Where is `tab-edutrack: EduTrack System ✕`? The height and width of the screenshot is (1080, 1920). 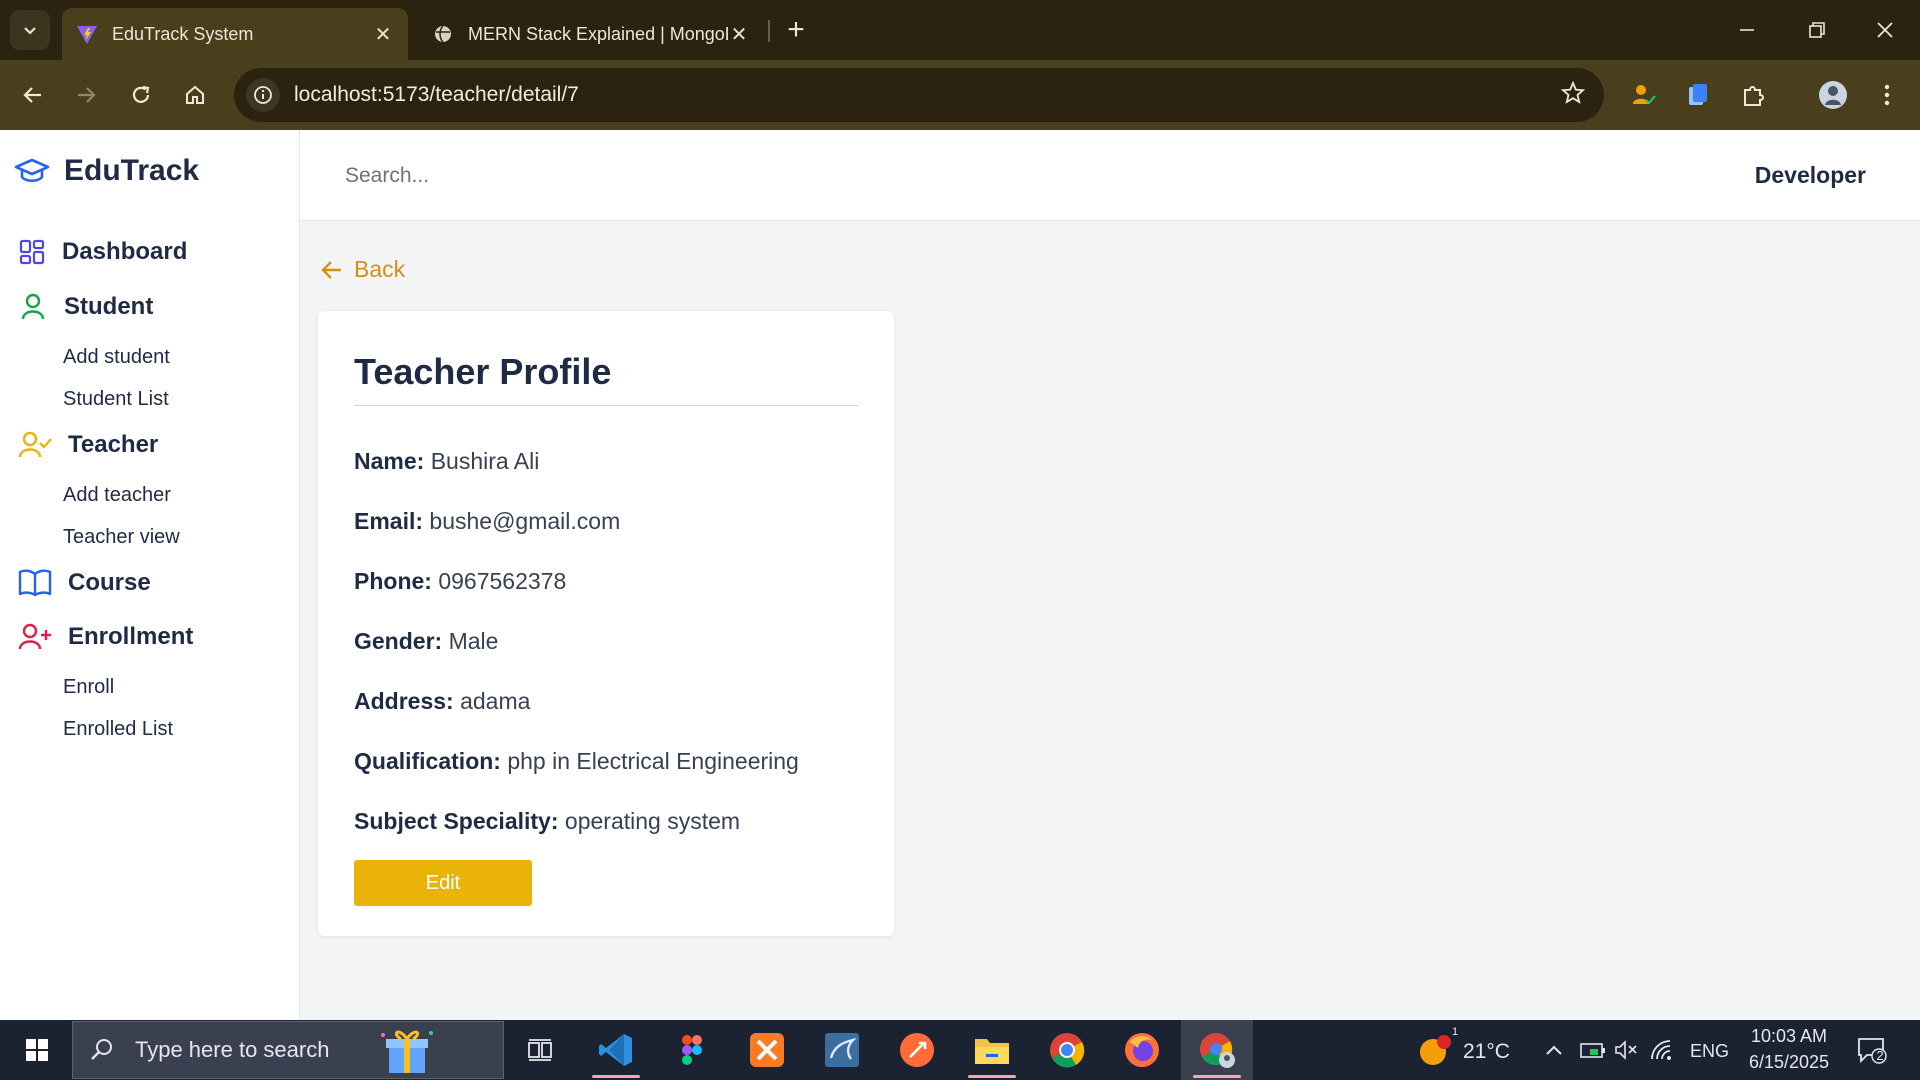 tab-edutrack: EduTrack System ✕ is located at coordinates (235, 34).